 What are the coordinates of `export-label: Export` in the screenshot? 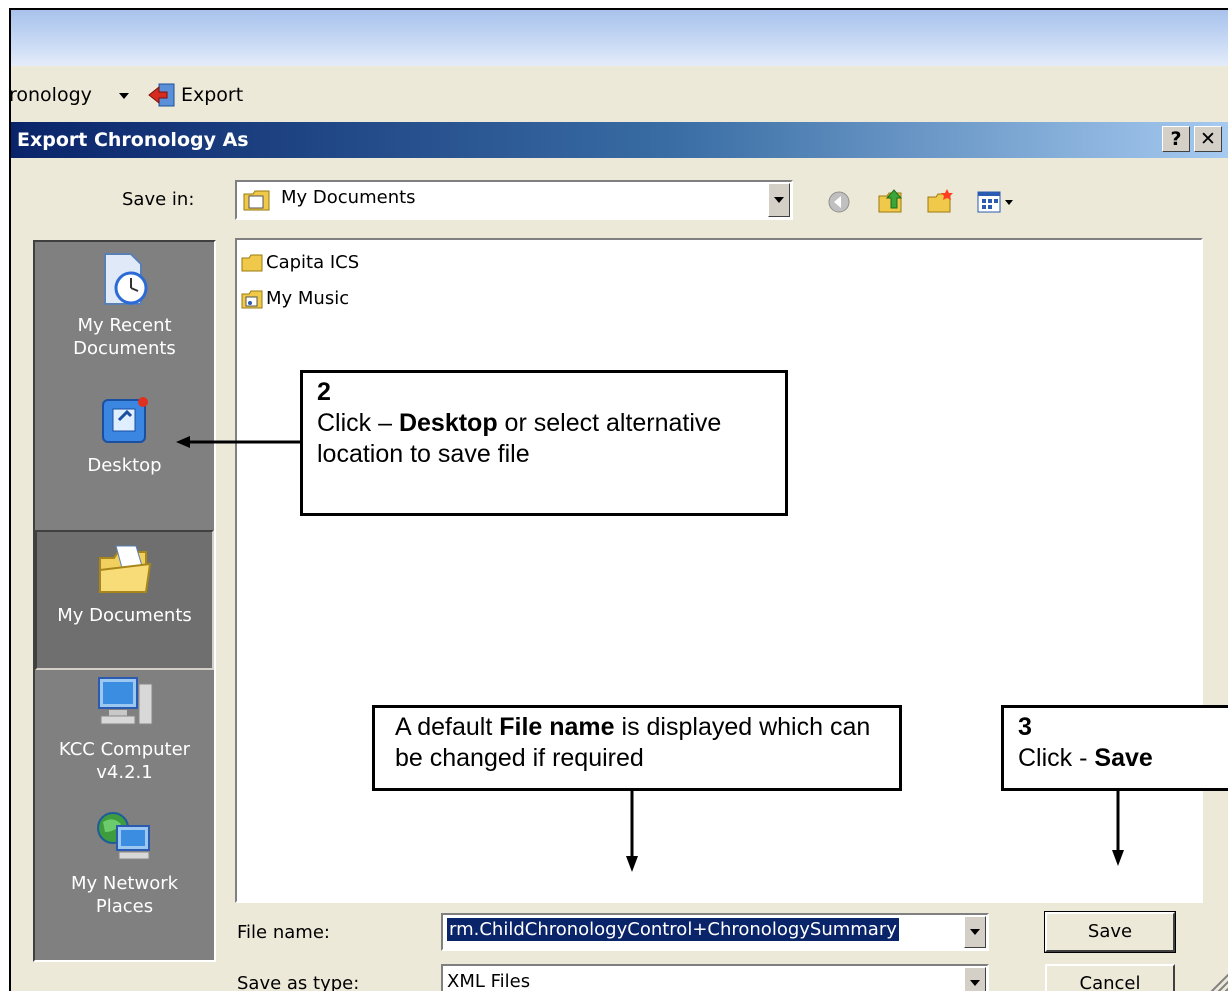 It's located at (212, 95).